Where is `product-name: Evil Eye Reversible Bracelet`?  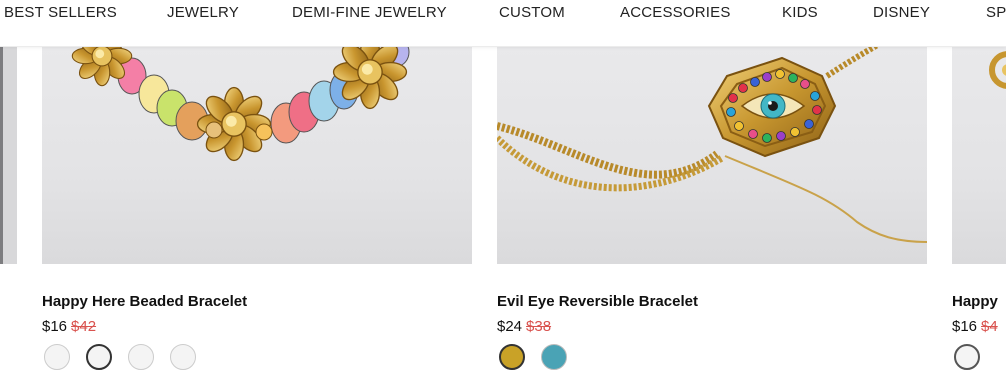
product-name: Evil Eye Reversible Bracelet is located at coordinates (597, 301).